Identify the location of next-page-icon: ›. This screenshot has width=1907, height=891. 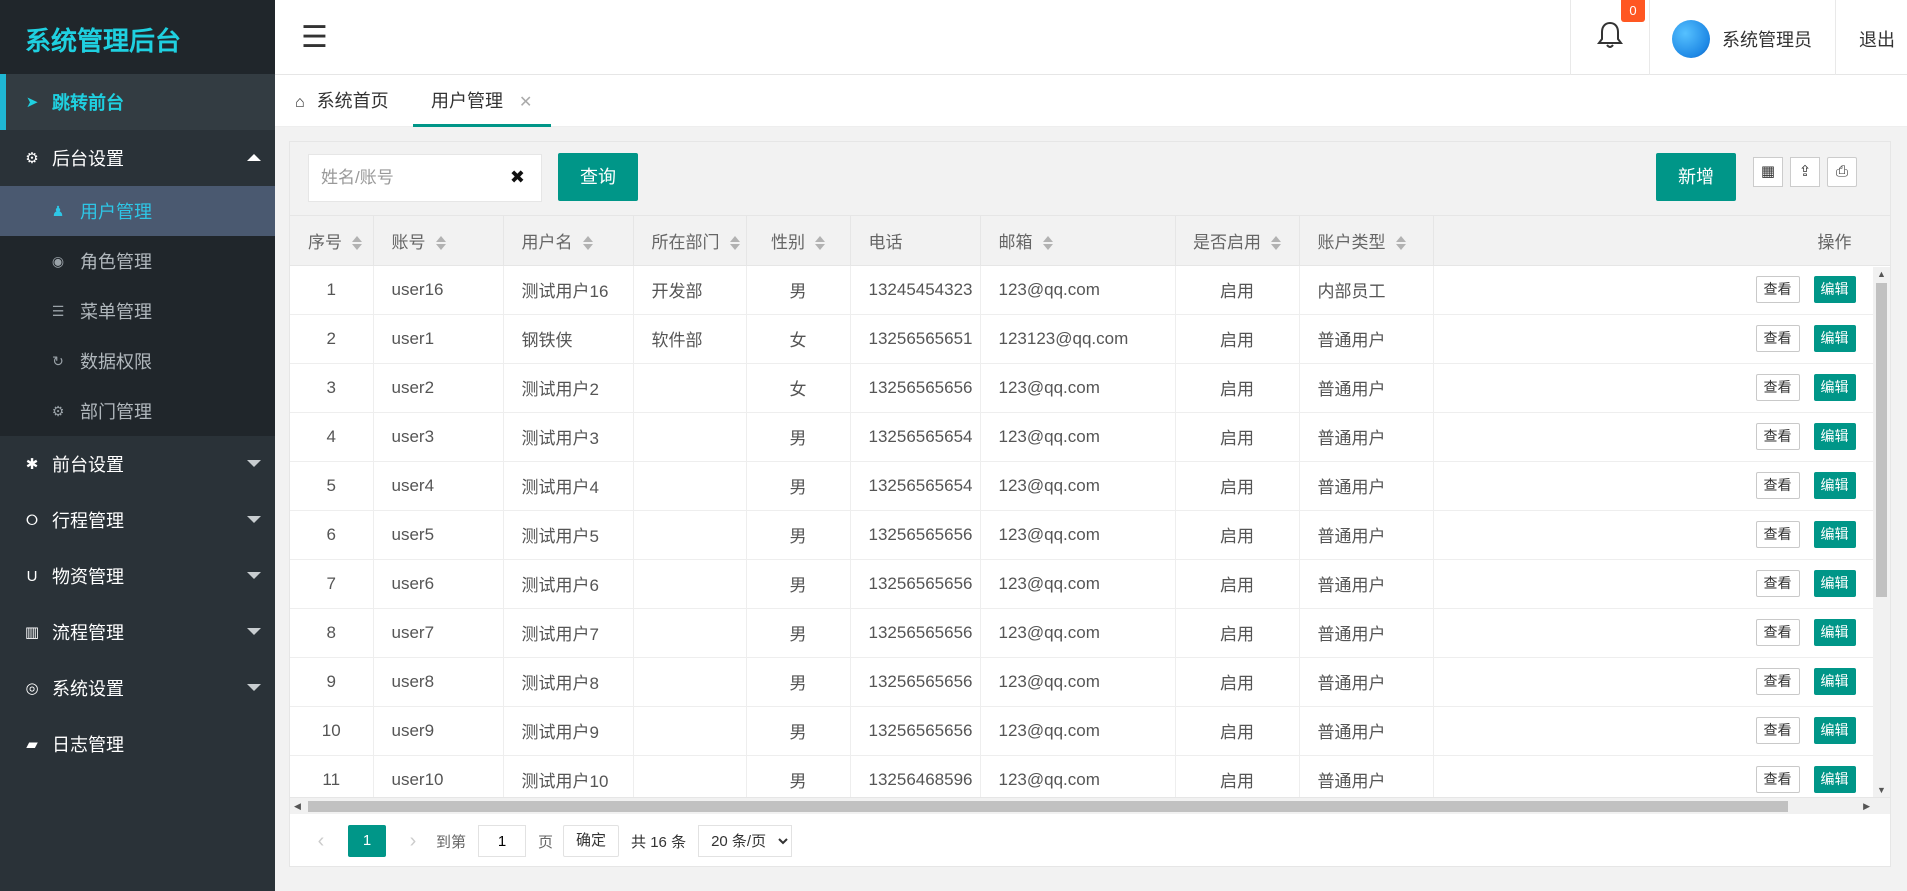
(413, 841).